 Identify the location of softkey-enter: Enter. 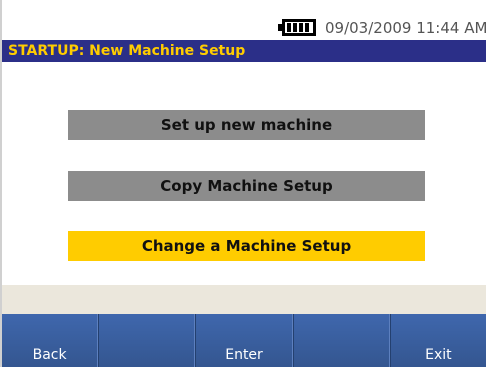
(244, 340).